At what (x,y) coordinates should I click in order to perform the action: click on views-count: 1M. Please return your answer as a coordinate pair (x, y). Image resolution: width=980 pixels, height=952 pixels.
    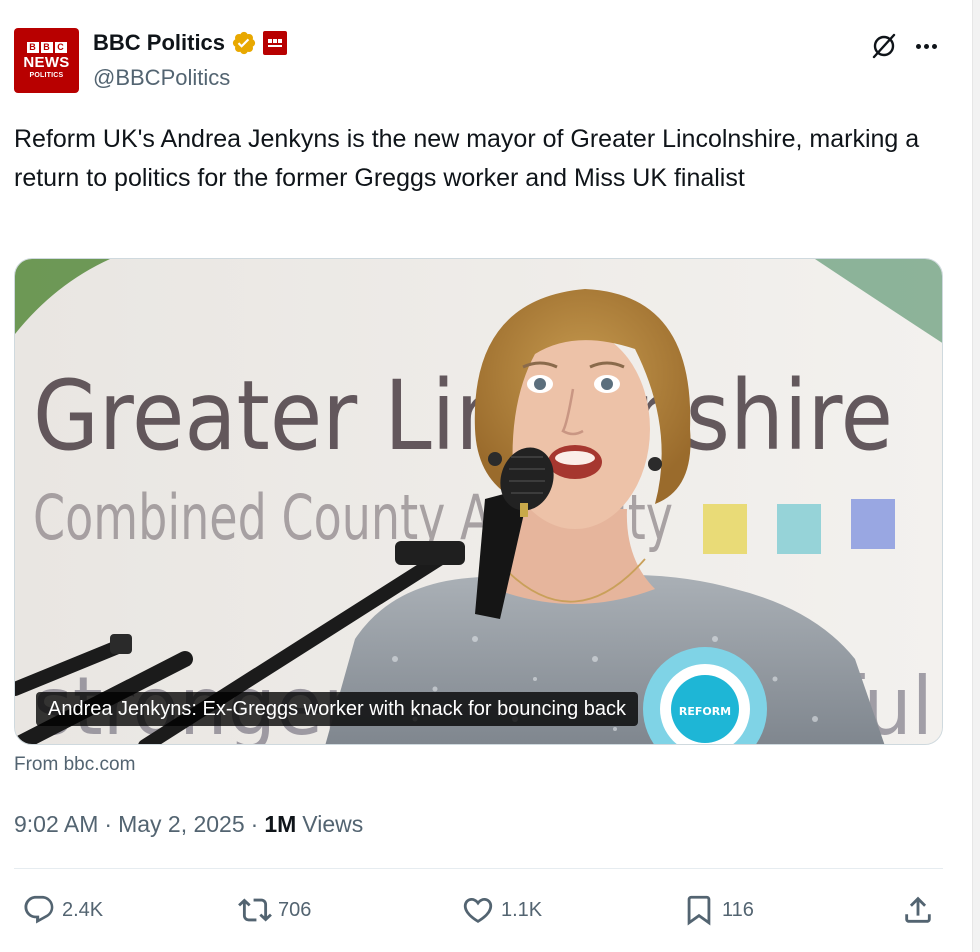
    Looking at the image, I should click on (280, 824).